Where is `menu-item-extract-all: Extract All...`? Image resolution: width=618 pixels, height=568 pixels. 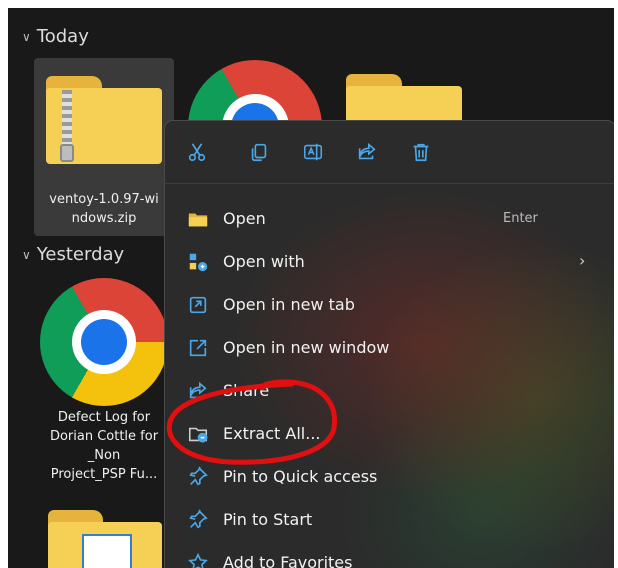
menu-item-extract-all: Extract All... is located at coordinates (389, 434).